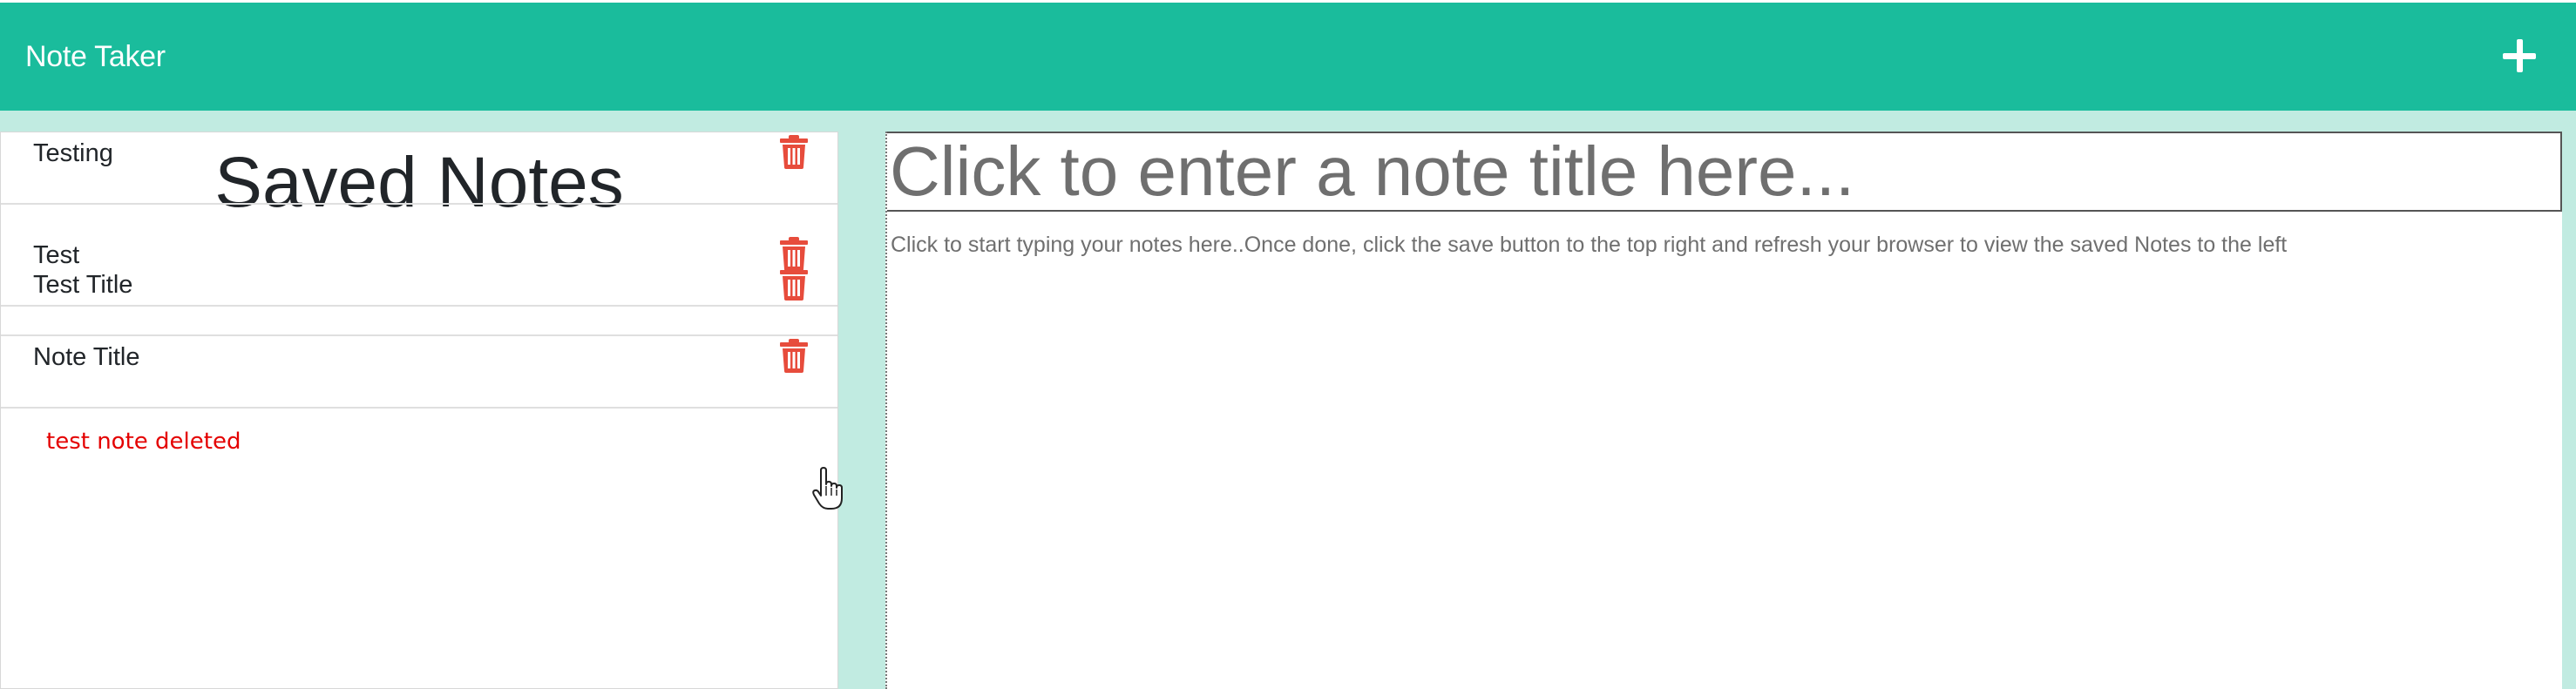 This screenshot has height=689, width=2576. I want to click on note-title: Test, so click(56, 255).